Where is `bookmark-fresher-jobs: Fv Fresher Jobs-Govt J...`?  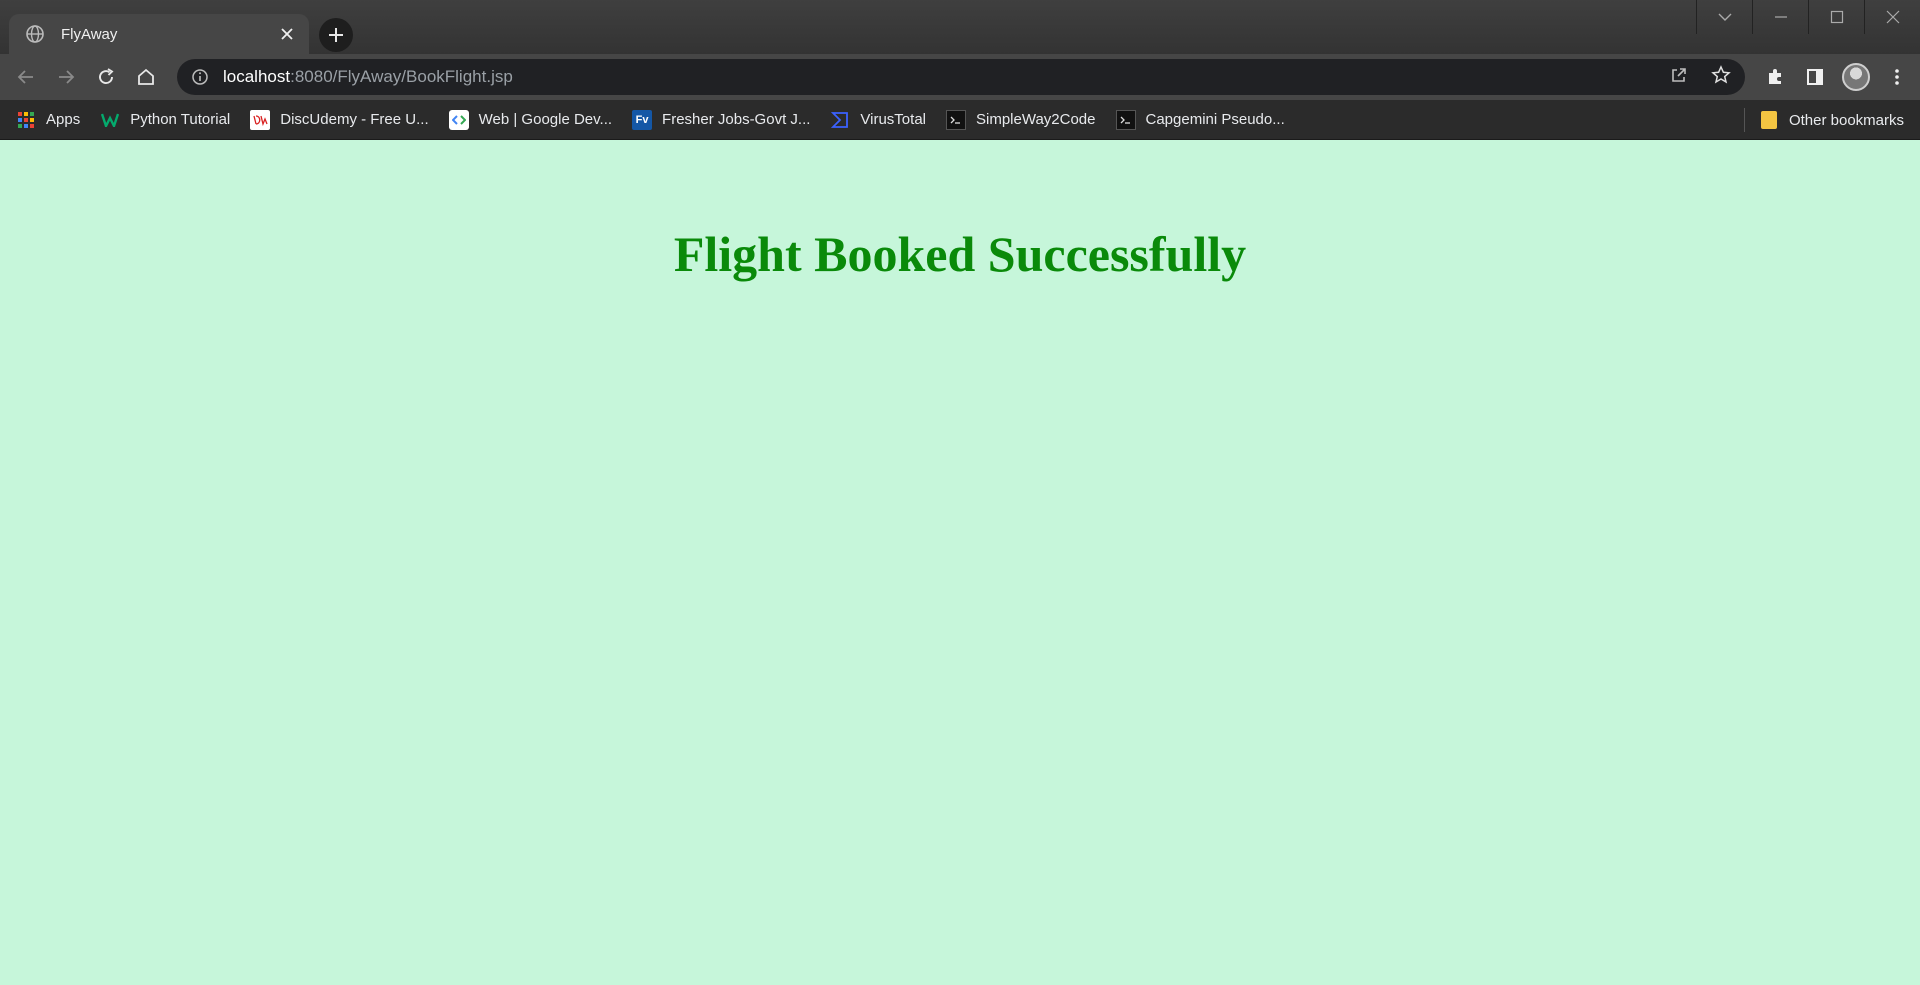 bookmark-fresher-jobs: Fv Fresher Jobs-Govt J... is located at coordinates (721, 119).